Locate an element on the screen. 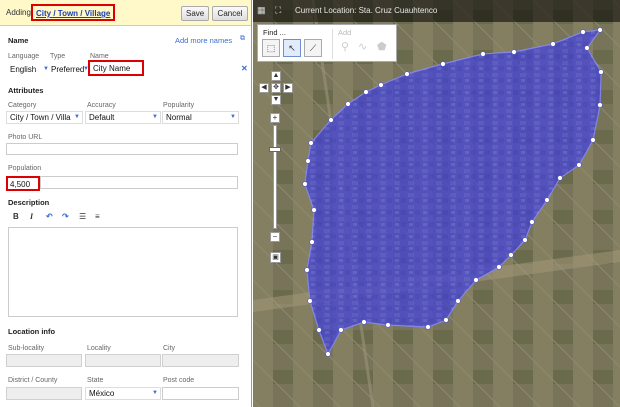  pan-control: ▲ ◀ ✥ ▶ ▼ is located at coordinates (276, 89).